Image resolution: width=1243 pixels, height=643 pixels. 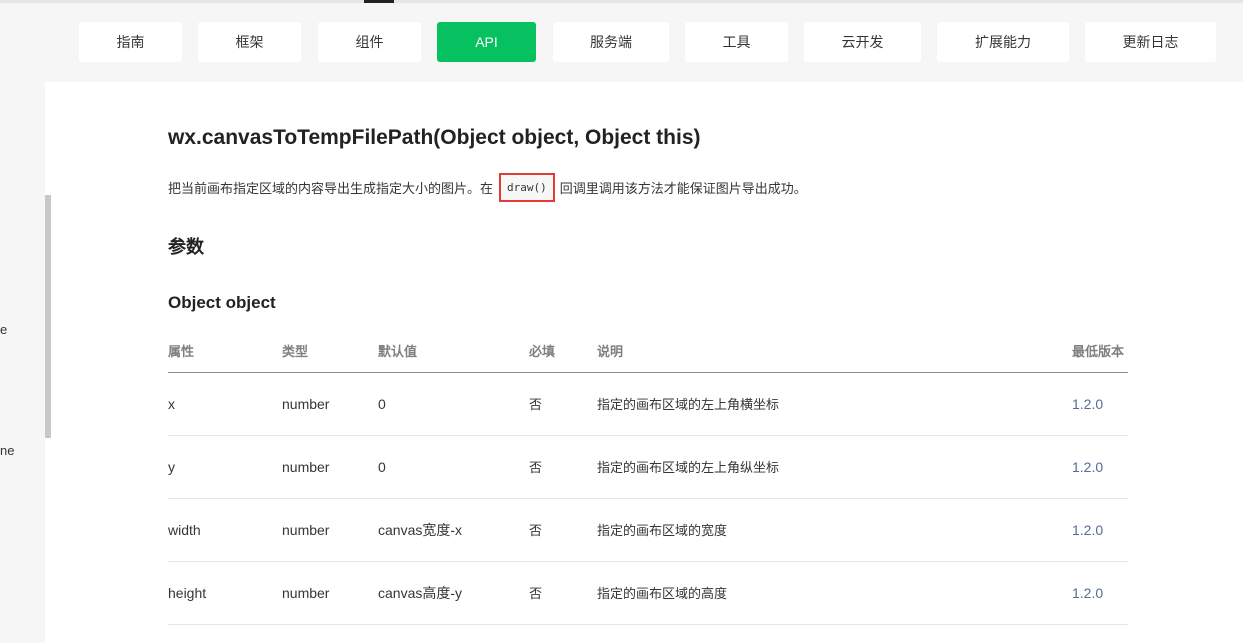 What do you see at coordinates (453, 593) in the screenshot?
I see `table-cell: canvas高度-y` at bounding box center [453, 593].